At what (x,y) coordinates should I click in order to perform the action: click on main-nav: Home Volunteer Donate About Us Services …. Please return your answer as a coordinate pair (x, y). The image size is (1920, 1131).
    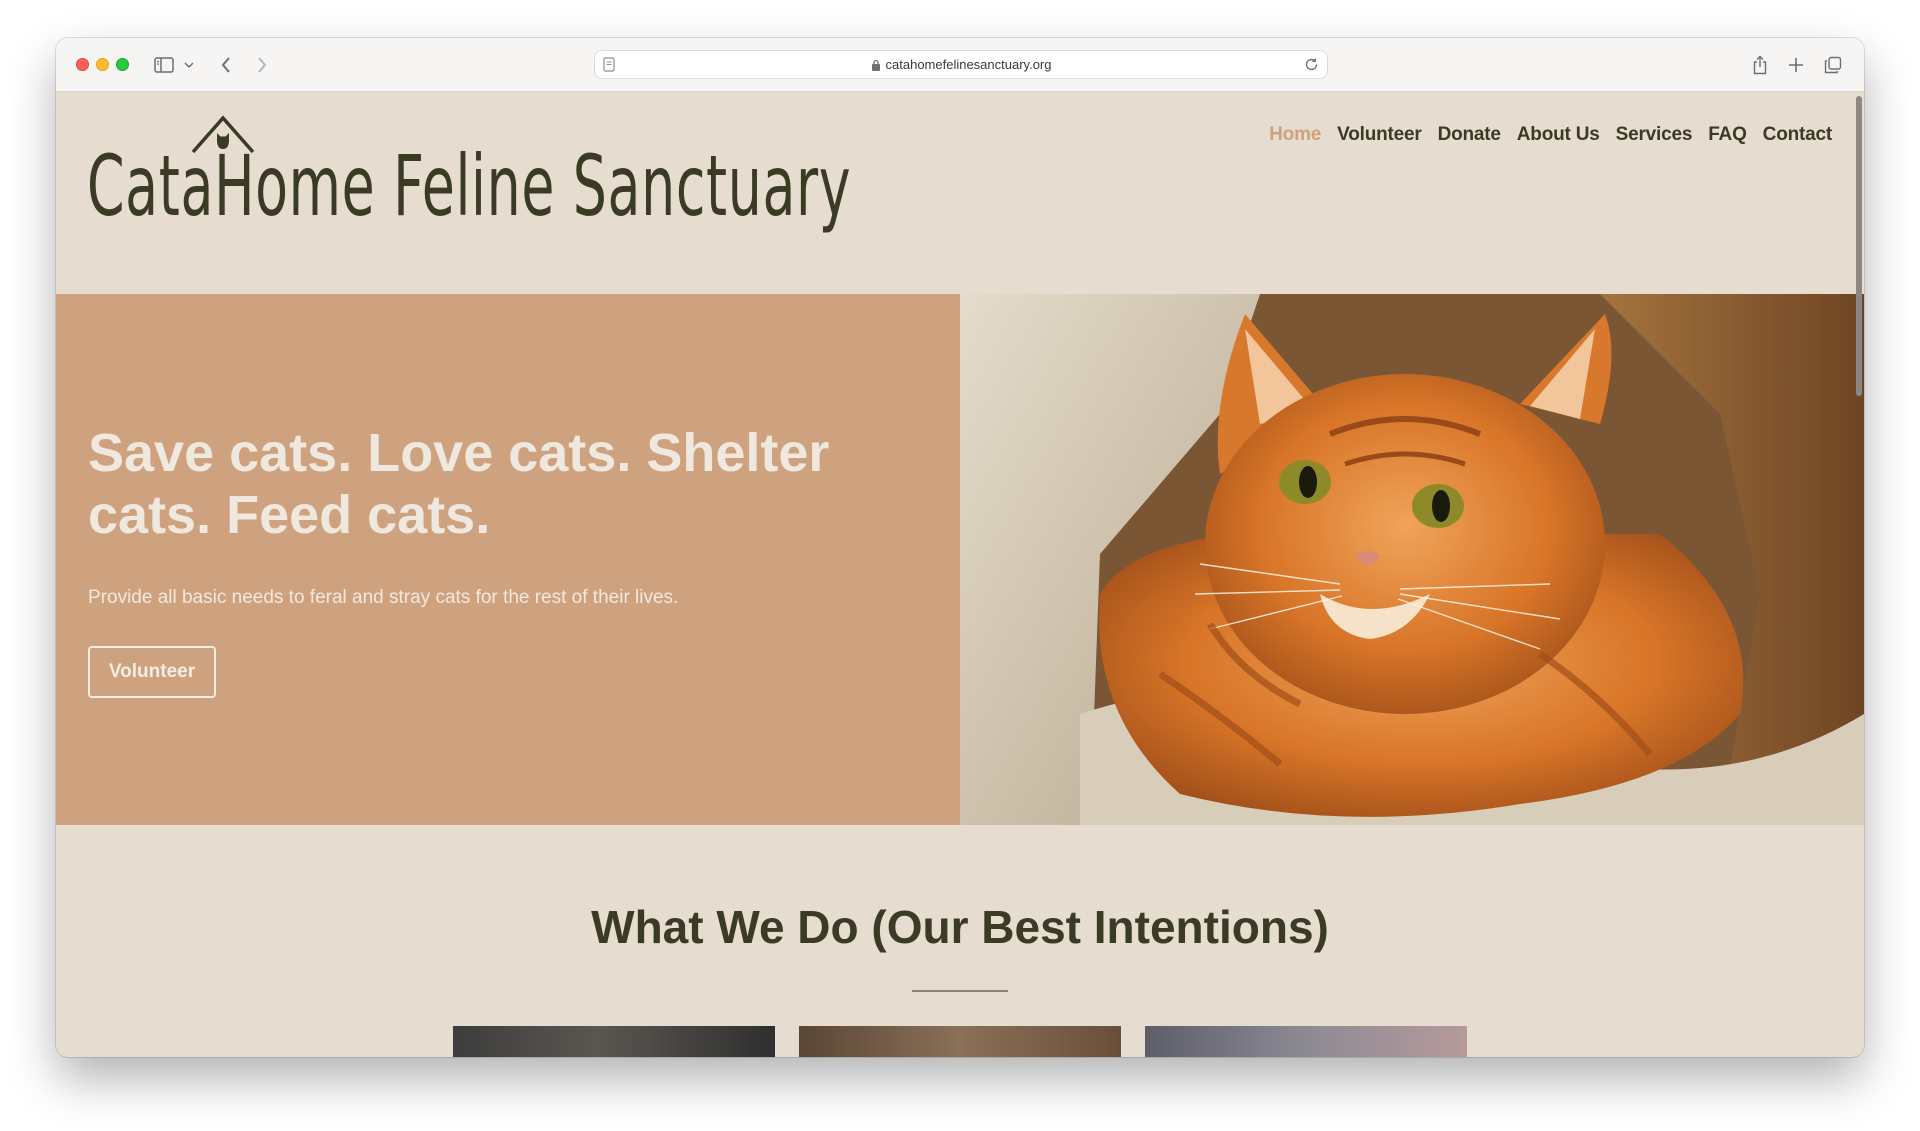
    Looking at the image, I should click on (1550, 135).